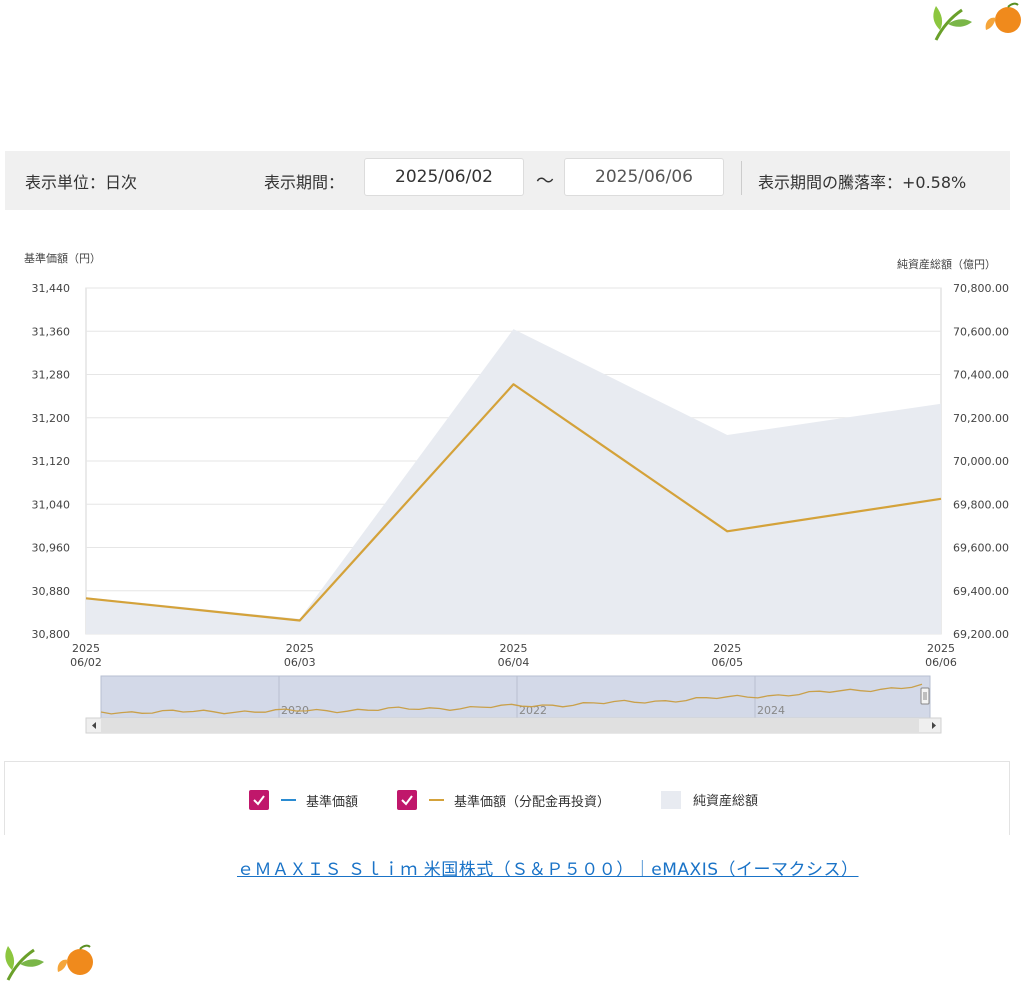  I want to click on y-right-tick-label: 69,600.00, so click(981, 548).